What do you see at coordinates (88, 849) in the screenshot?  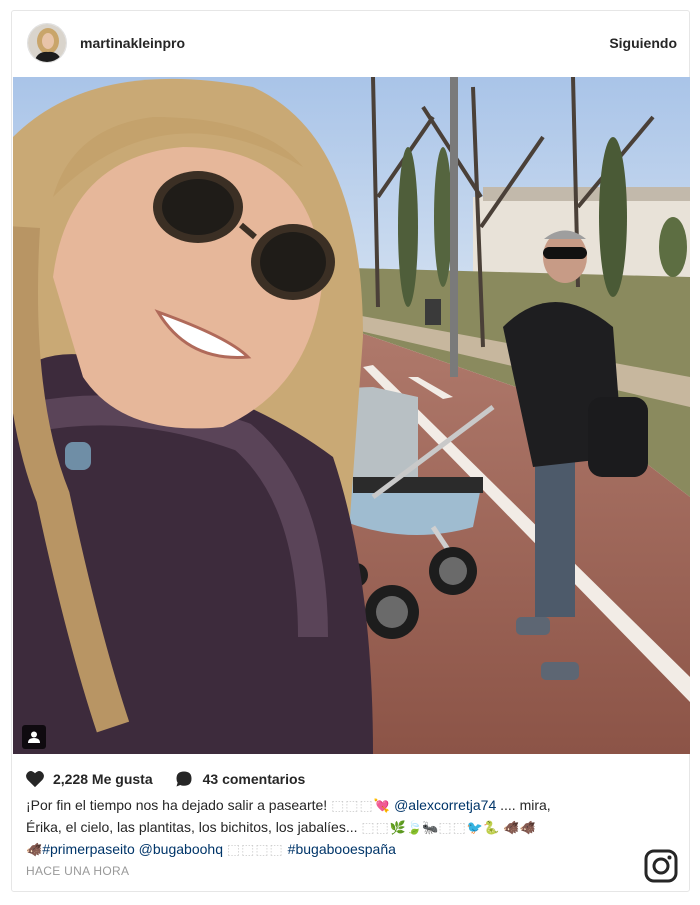 I see `hashtag-link: #primerpaseito` at bounding box center [88, 849].